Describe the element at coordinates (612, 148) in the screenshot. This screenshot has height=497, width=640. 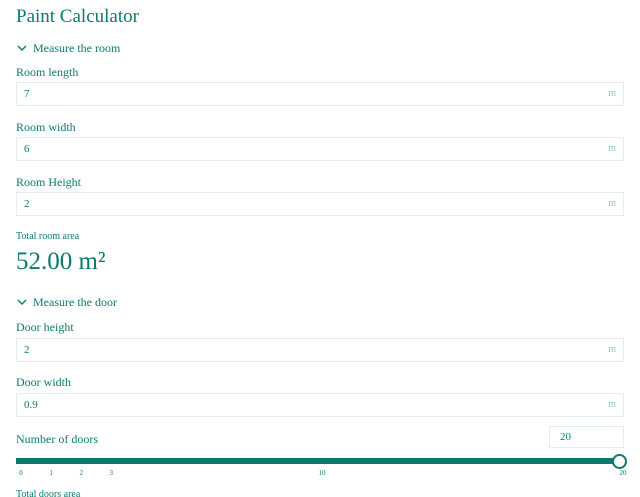
I see `room-width-unit: m` at that location.